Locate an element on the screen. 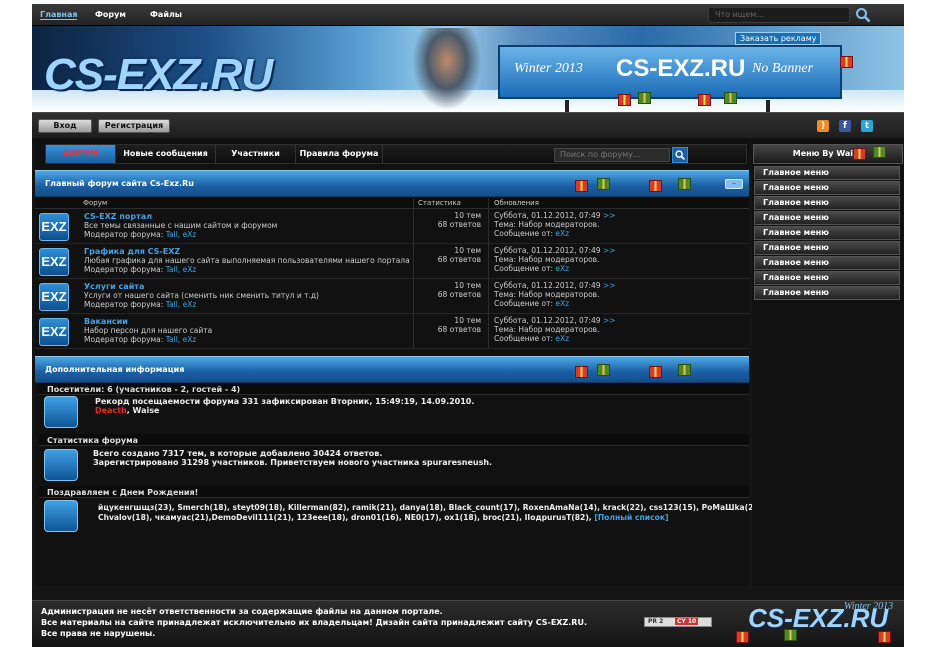 This screenshot has width=935, height=647. tab-new-messages: Новые сообщения is located at coordinates (166, 154).